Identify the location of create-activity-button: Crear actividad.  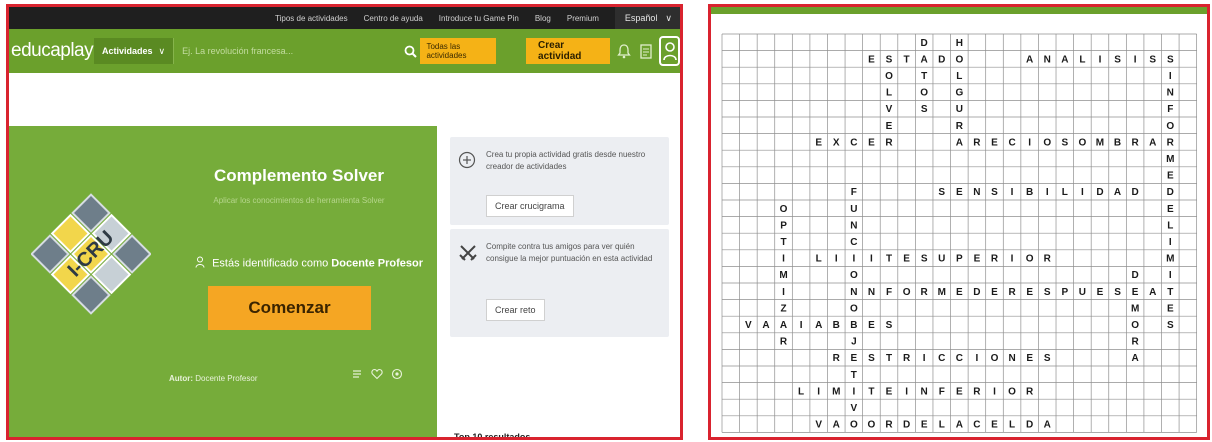
(568, 51).